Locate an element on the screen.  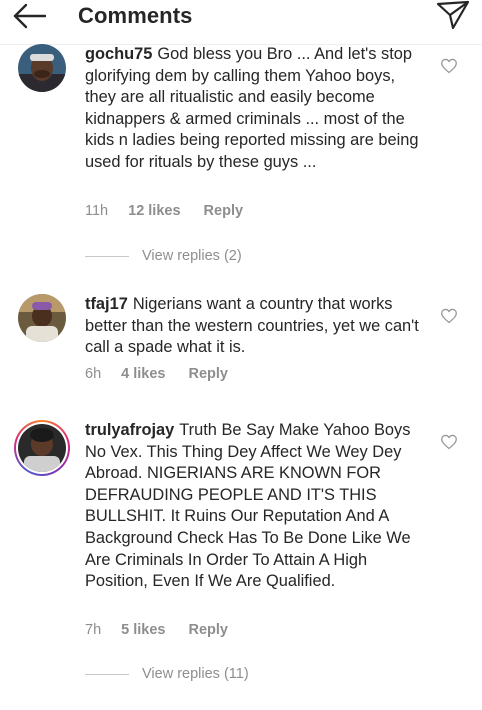
comment-meta: 6h 4 likes Reply is located at coordinates (156, 374).